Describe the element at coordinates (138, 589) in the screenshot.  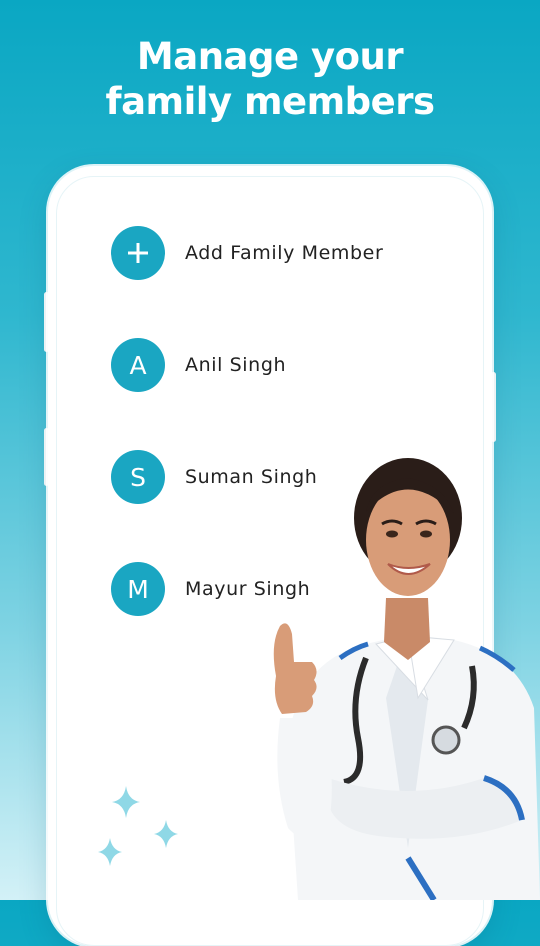
I see `avatar: M` at that location.